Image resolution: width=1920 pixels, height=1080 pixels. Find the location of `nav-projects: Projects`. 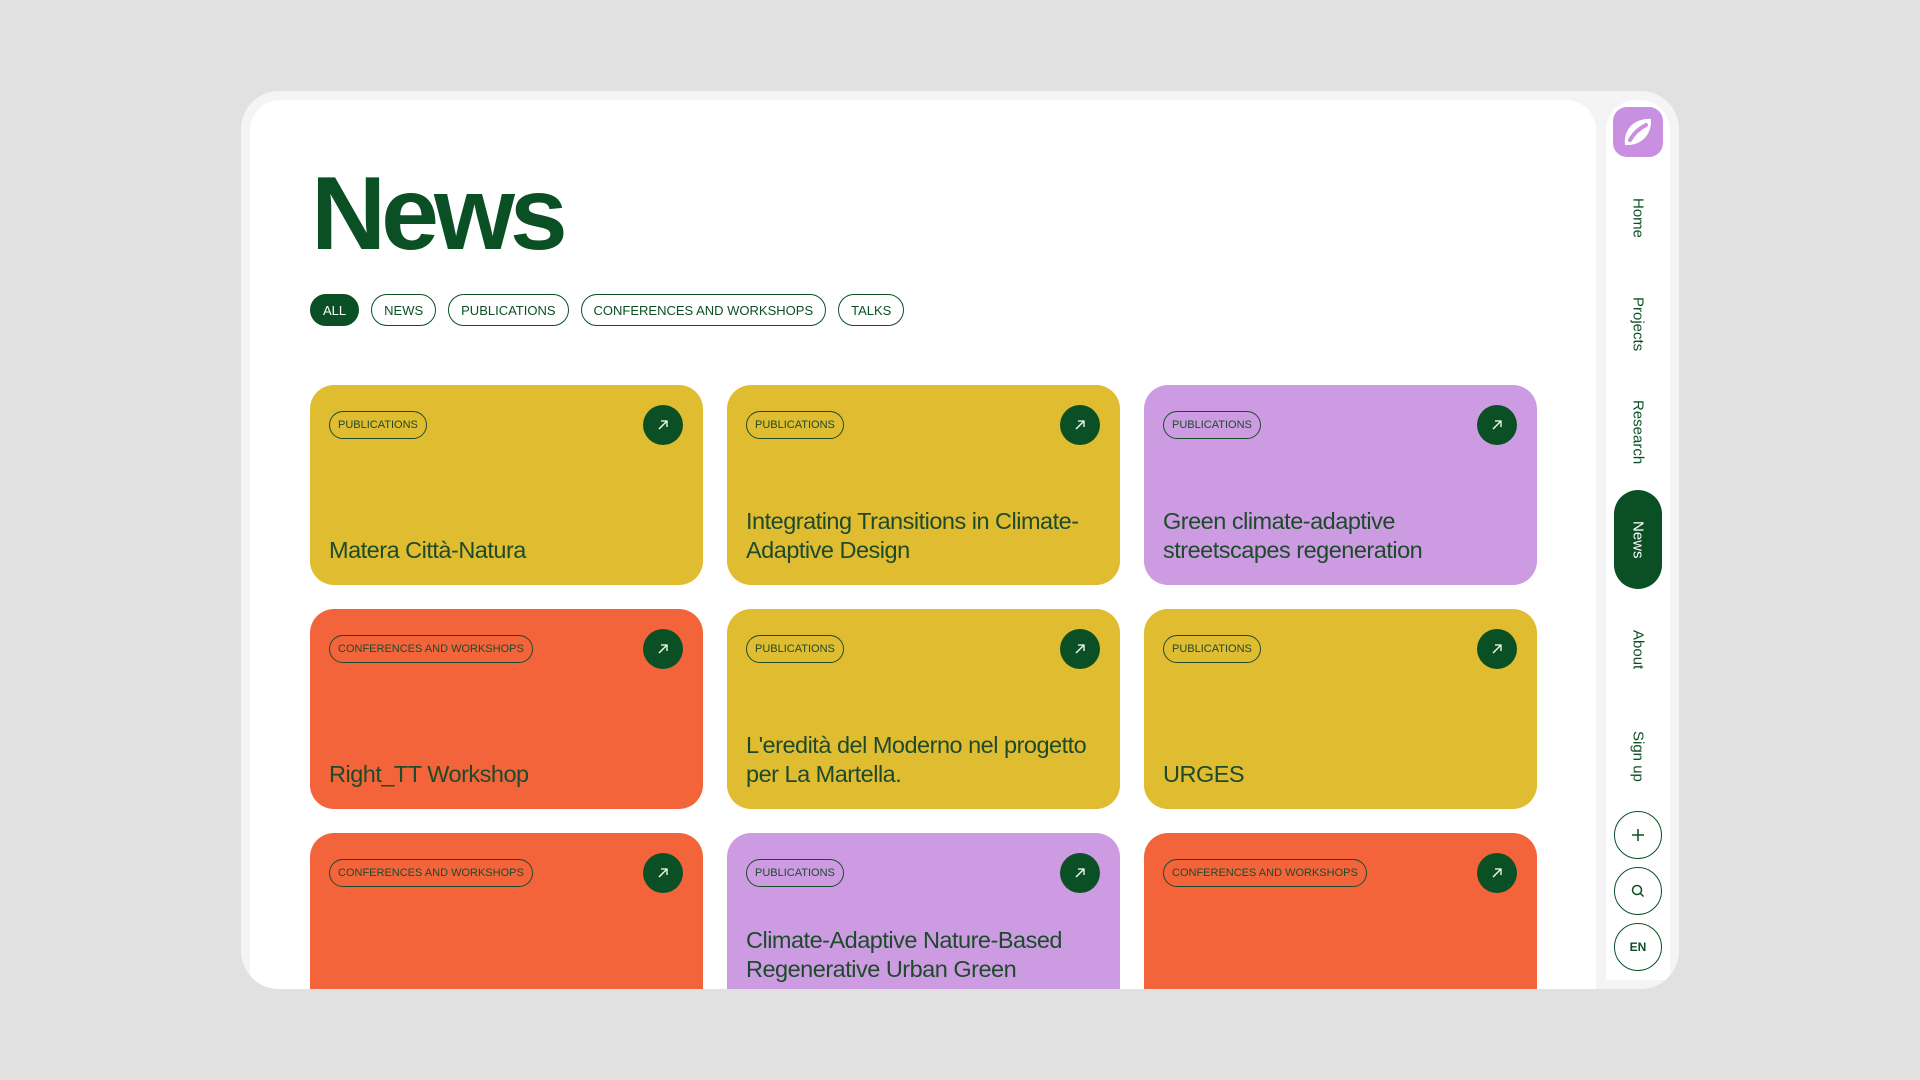

nav-projects: Projects is located at coordinates (1638, 324).